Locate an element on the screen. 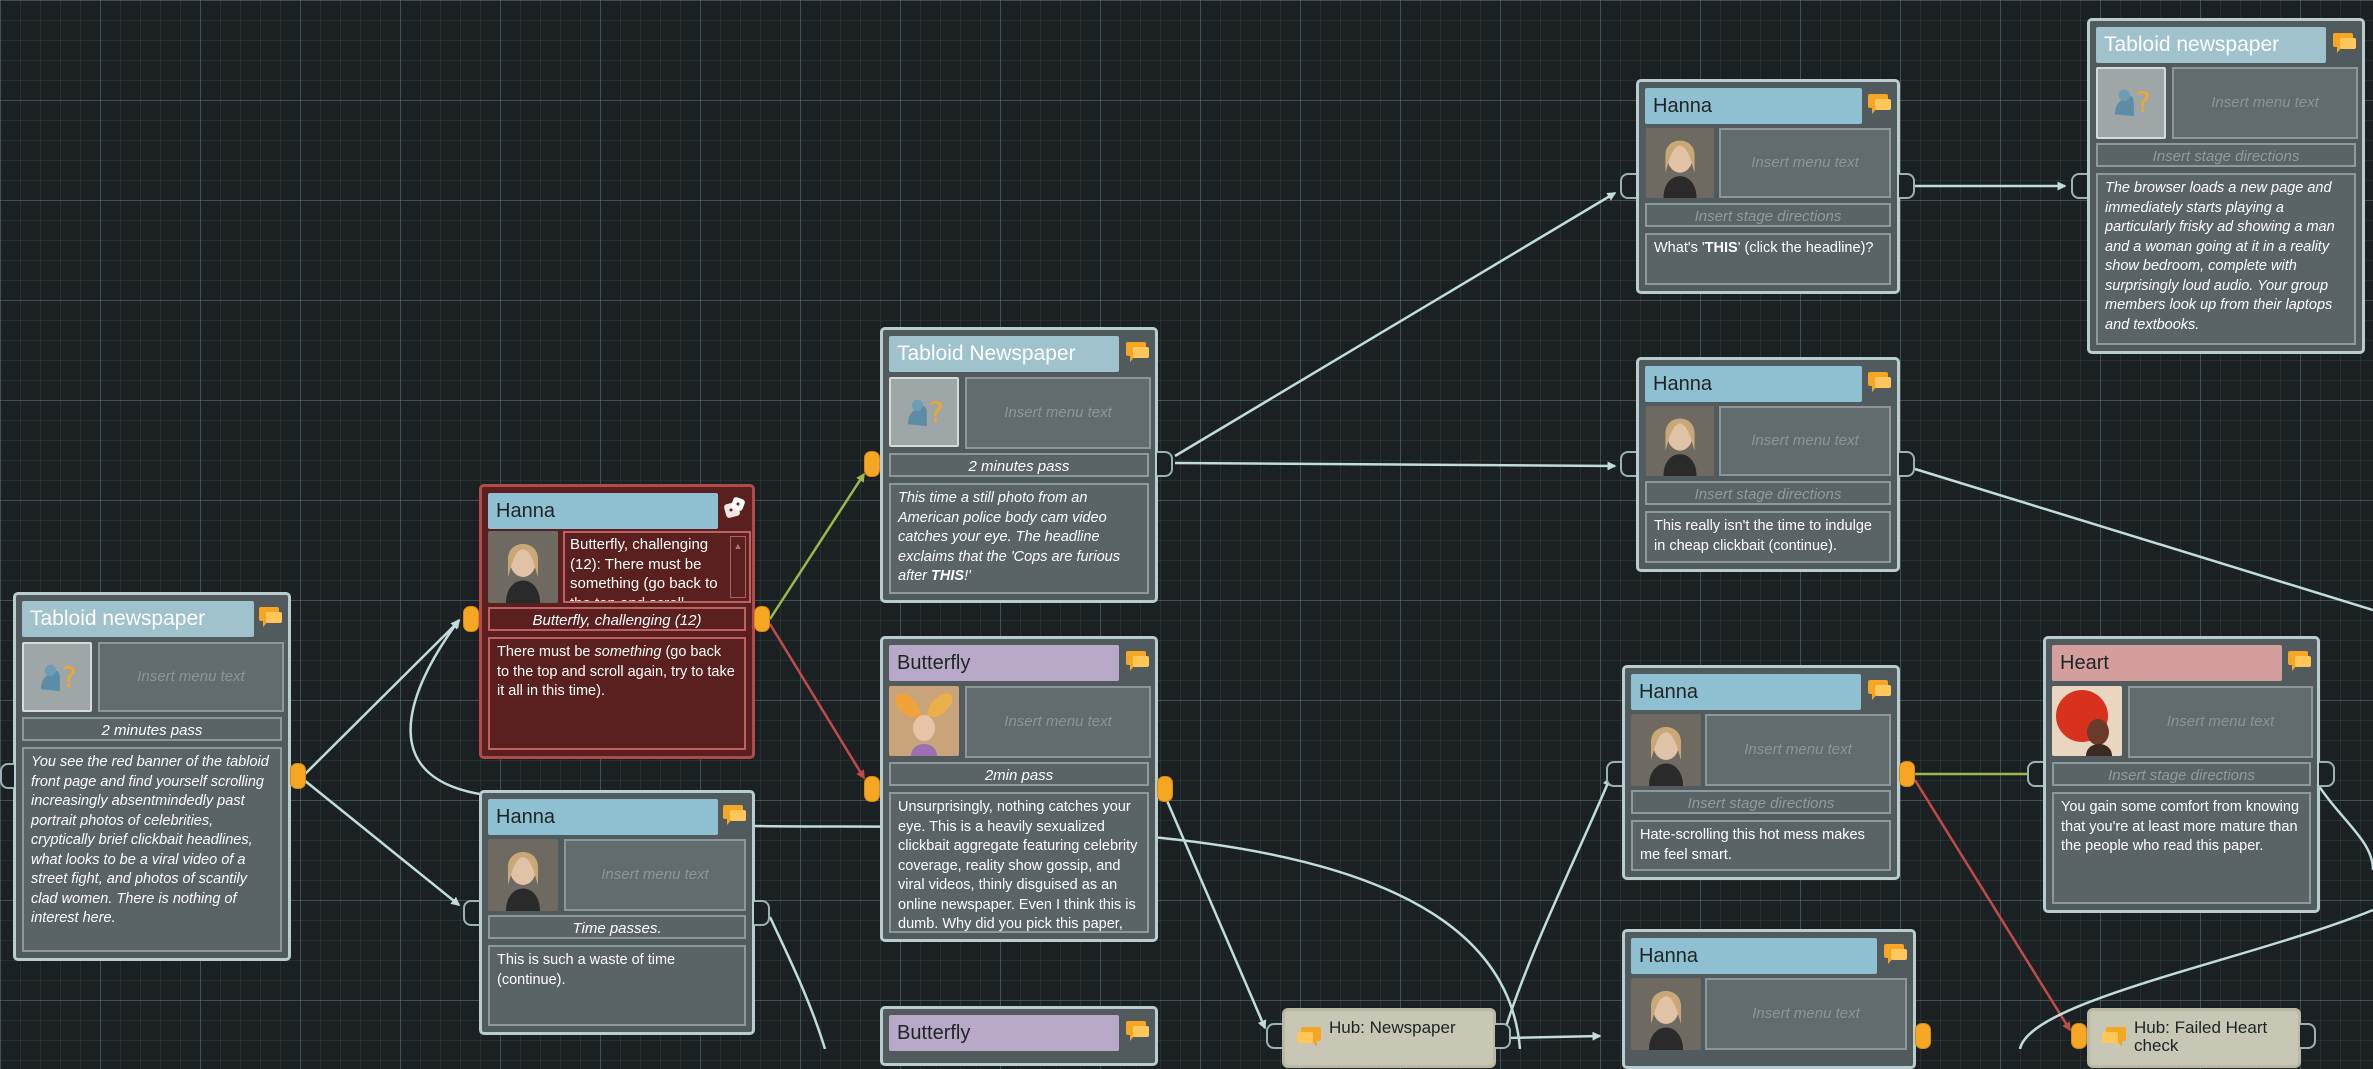 The height and width of the screenshot is (1069, 2373). text-part: What's ' is located at coordinates (1679, 248).